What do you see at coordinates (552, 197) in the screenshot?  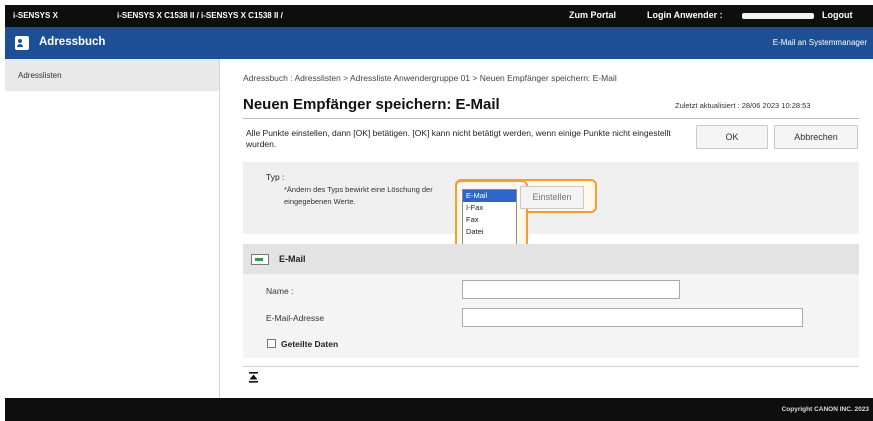 I see `set-type-button: Einstellen` at bounding box center [552, 197].